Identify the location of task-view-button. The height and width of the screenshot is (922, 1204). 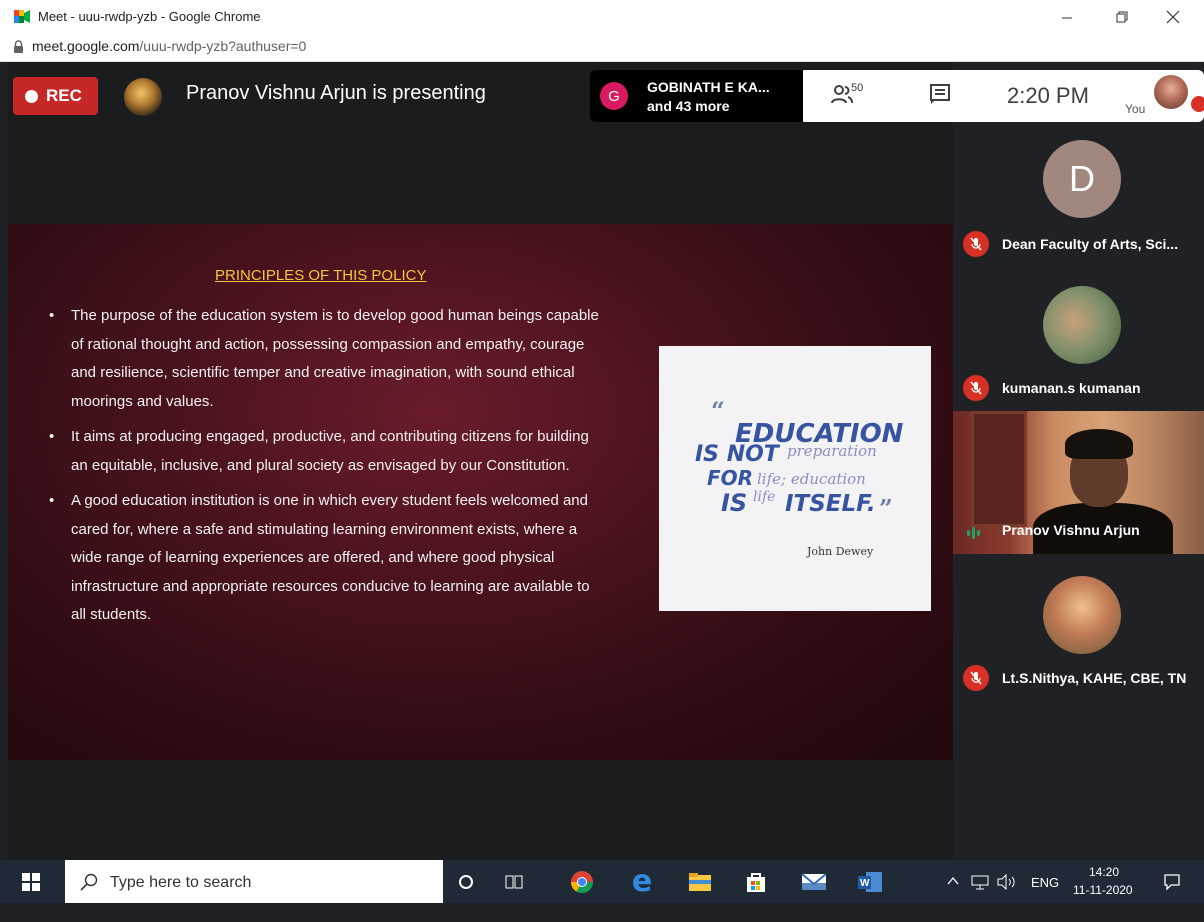
(514, 882).